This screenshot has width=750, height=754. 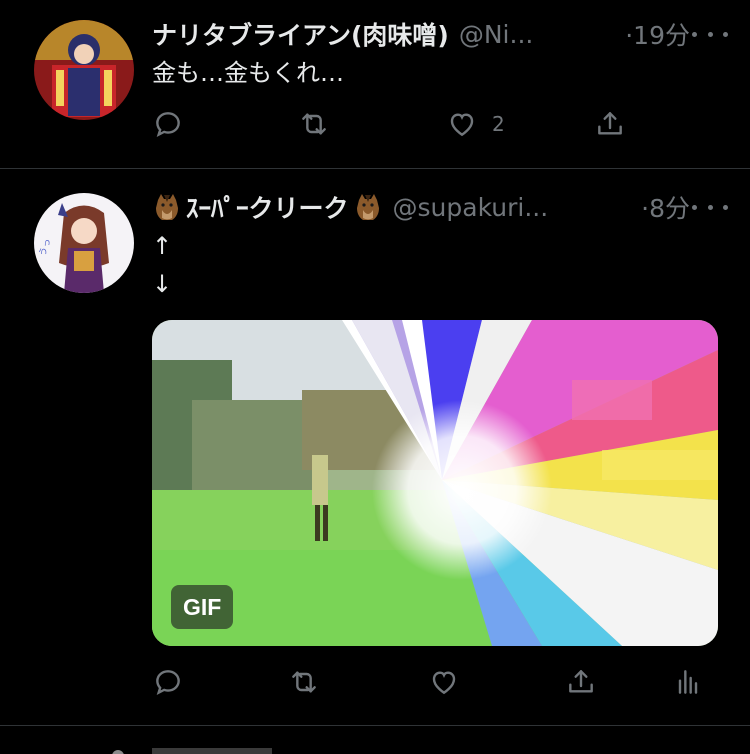 I want to click on analytics-button, so click(x=688, y=682).